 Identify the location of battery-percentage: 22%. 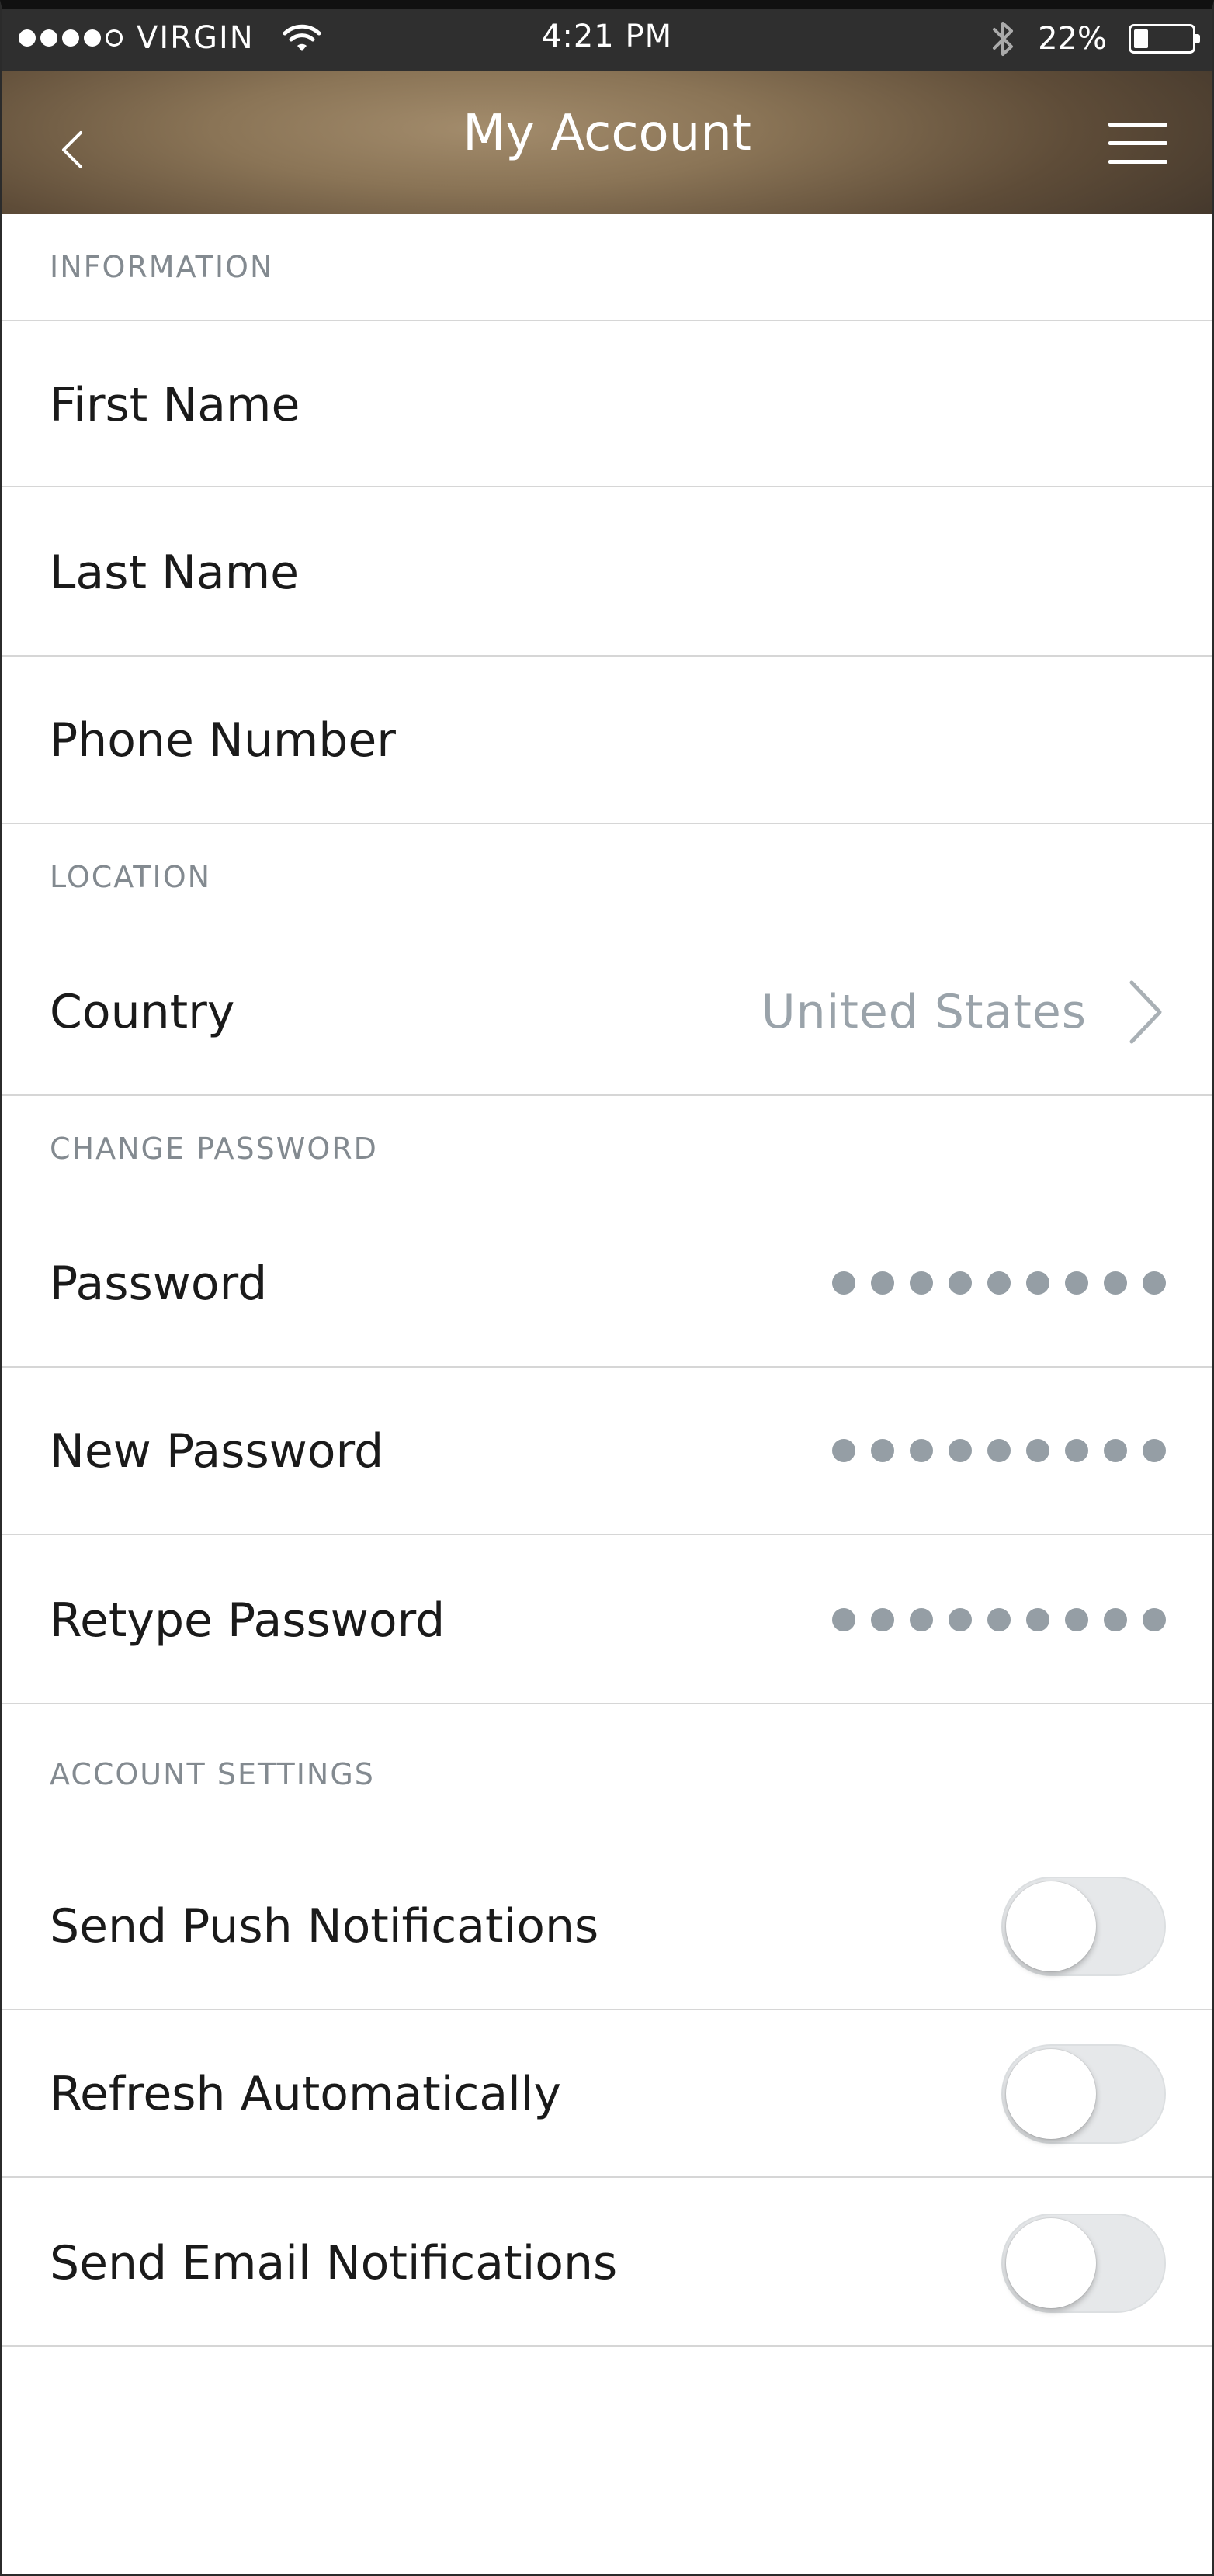
(1072, 39).